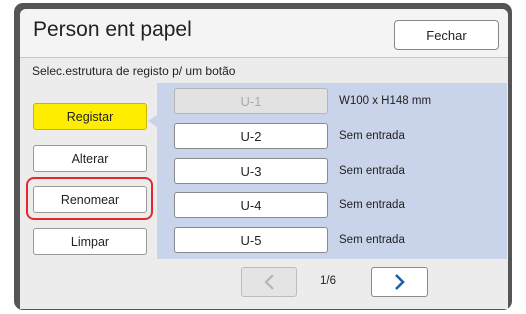 This screenshot has height=314, width=526. Describe the element at coordinates (90, 116) in the screenshot. I see `register-button: Registar` at that location.